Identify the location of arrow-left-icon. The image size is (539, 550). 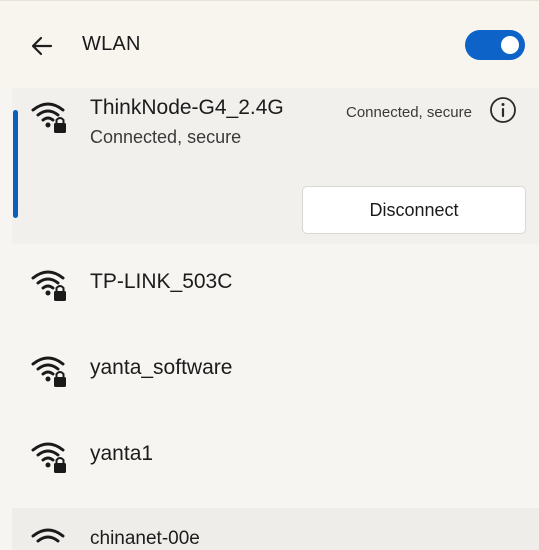
(42, 46).